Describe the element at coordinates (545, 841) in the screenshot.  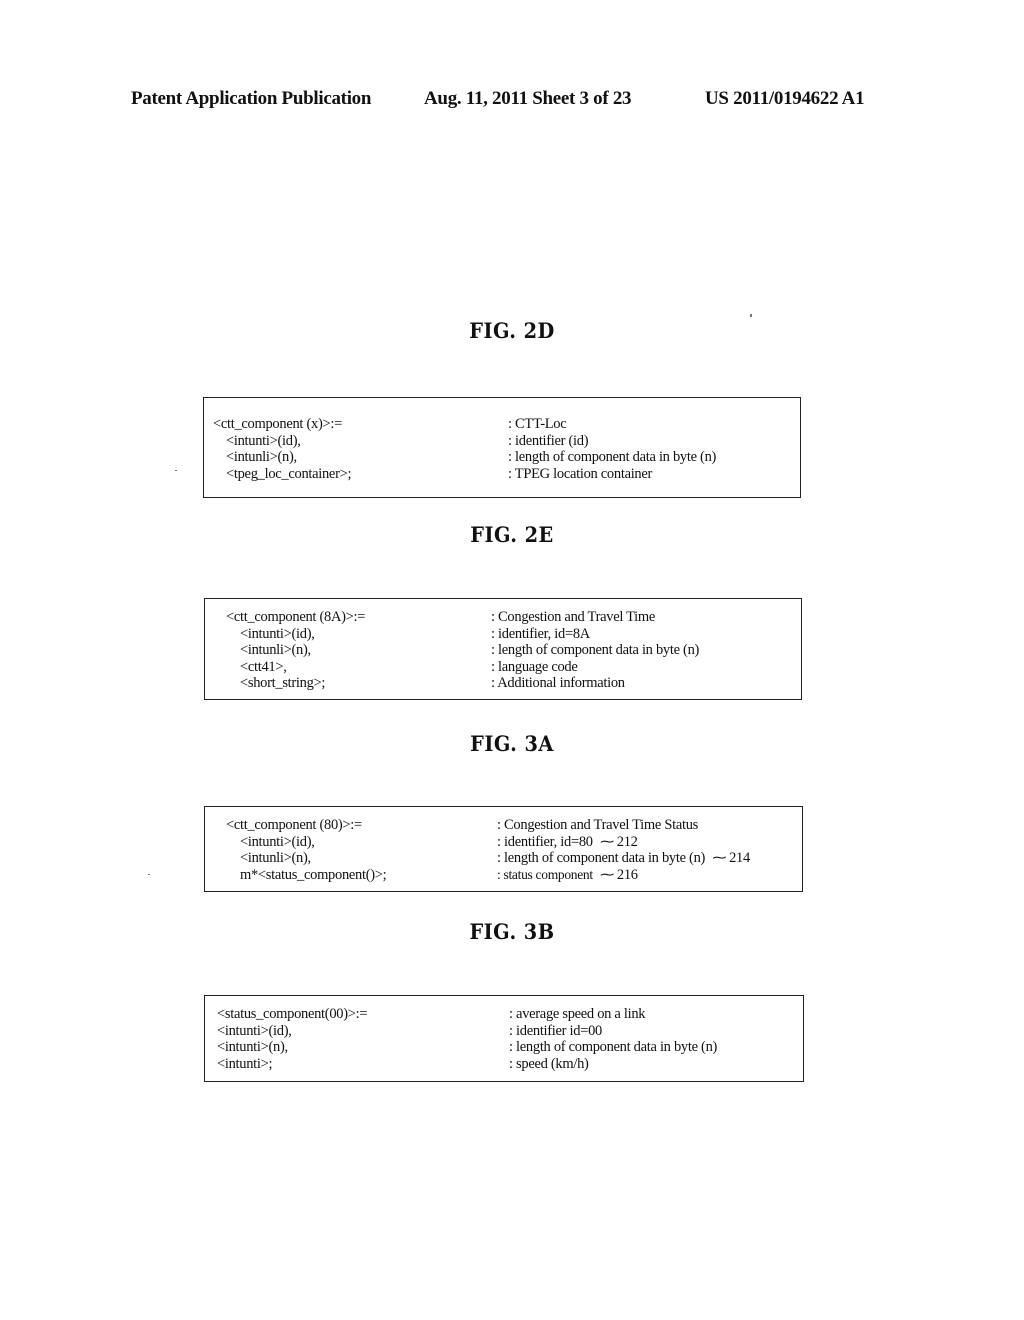
I see `syntax-description-text: : identifier, id=80` at that location.